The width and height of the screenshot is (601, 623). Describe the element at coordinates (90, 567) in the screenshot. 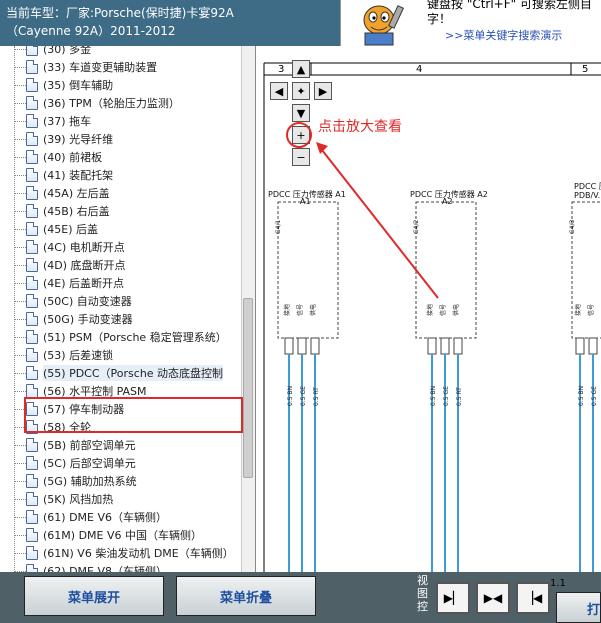

I see `tree-item: (62) DME V8（车辆侧）` at that location.